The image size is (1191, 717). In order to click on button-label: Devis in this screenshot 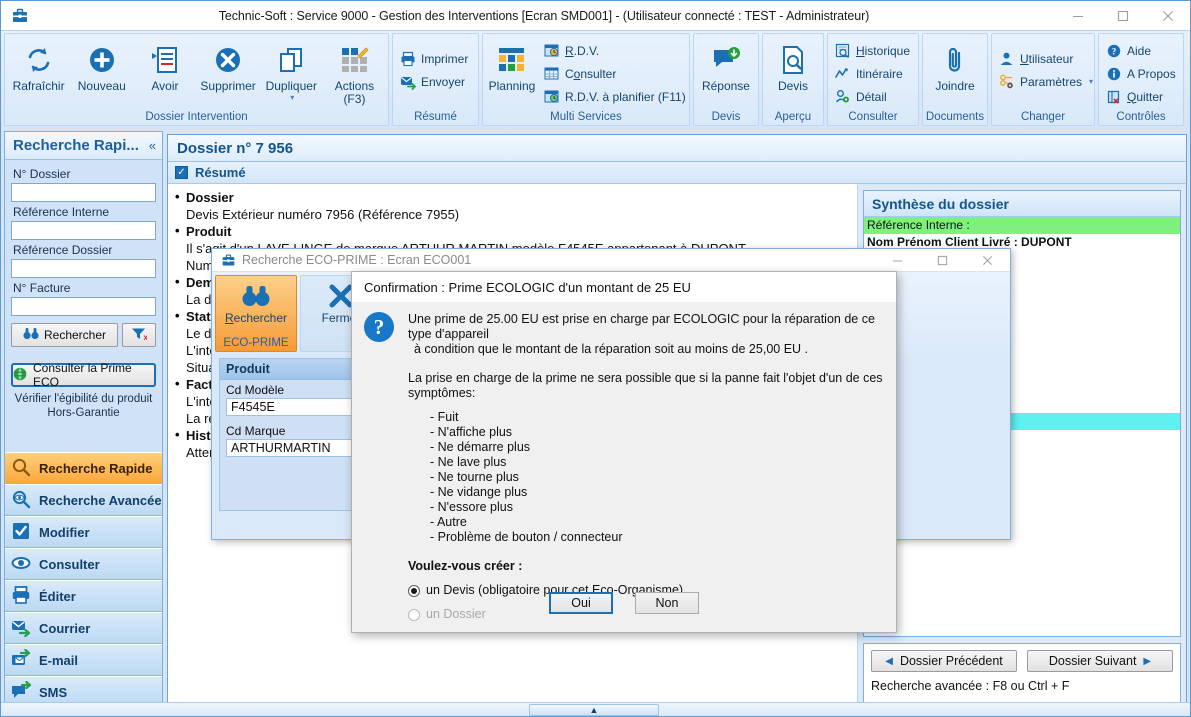, I will do `click(792, 86)`.